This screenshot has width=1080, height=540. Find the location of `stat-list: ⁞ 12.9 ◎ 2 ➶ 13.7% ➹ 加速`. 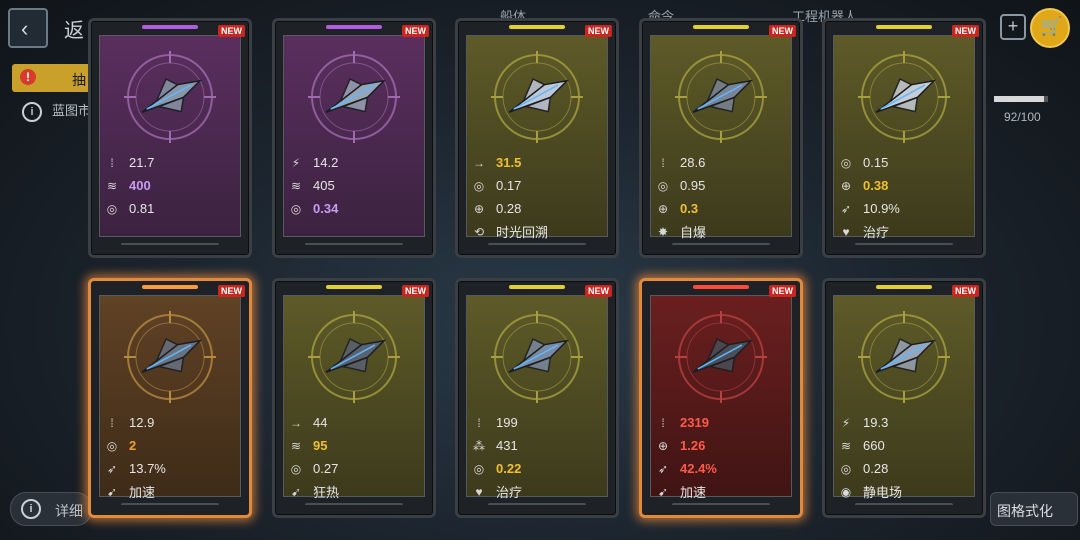

stat-list: ⁞ 12.9 ◎ 2 ➶ 13.7% ➹ 加速 is located at coordinates (172, 457).